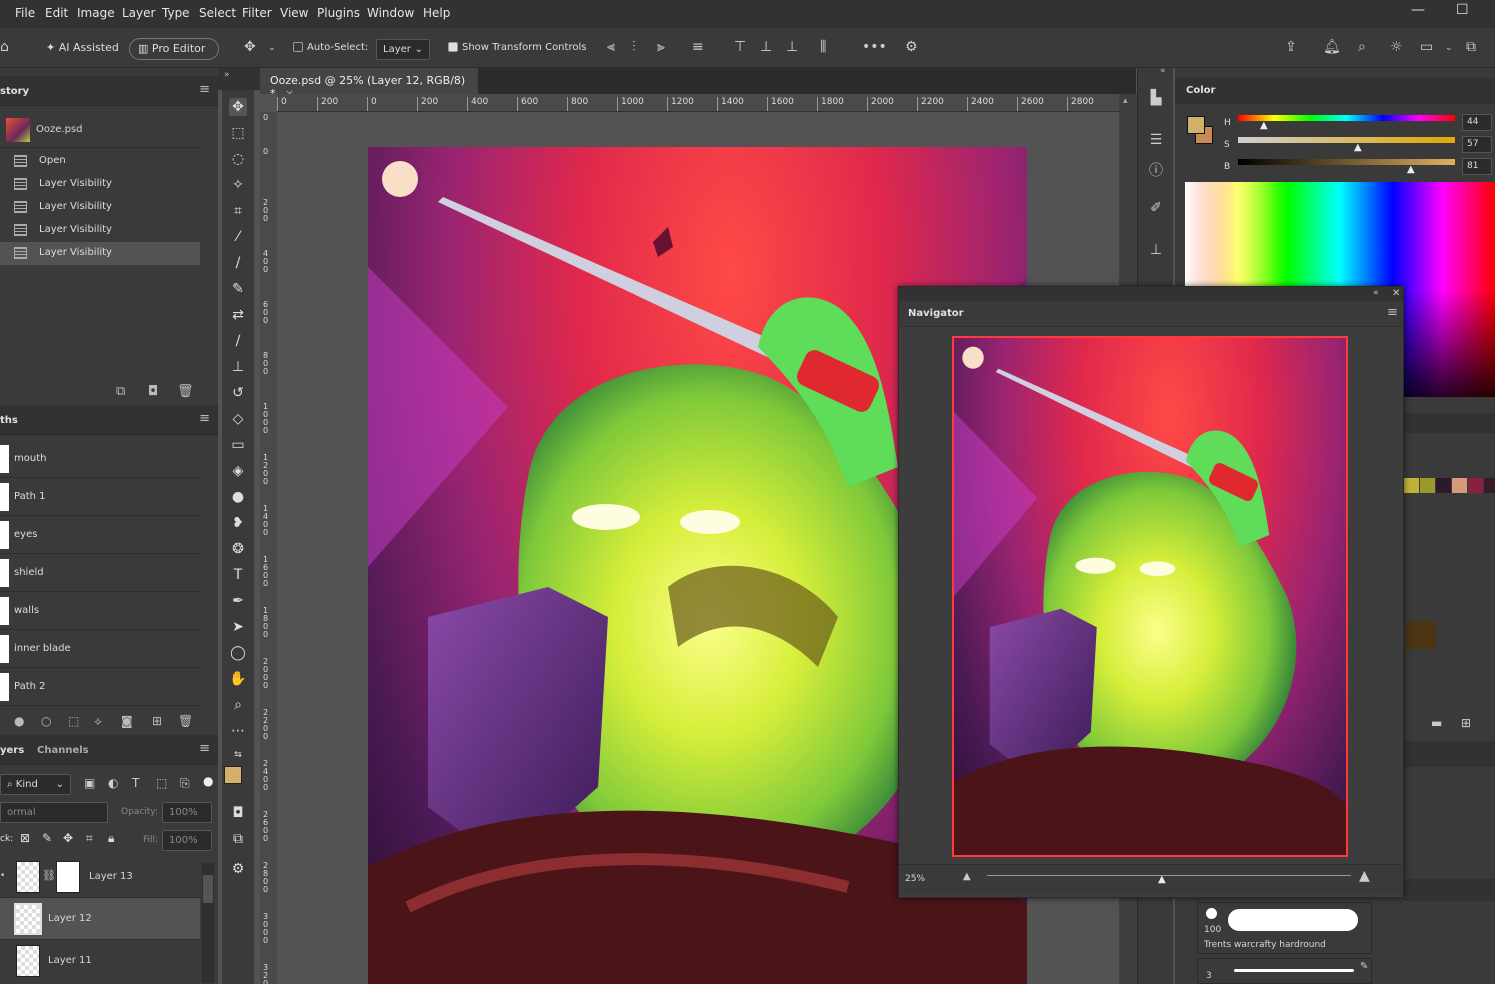 This screenshot has height=984, width=1495. I want to click on more-tools-icon: ⋯, so click(238, 731).